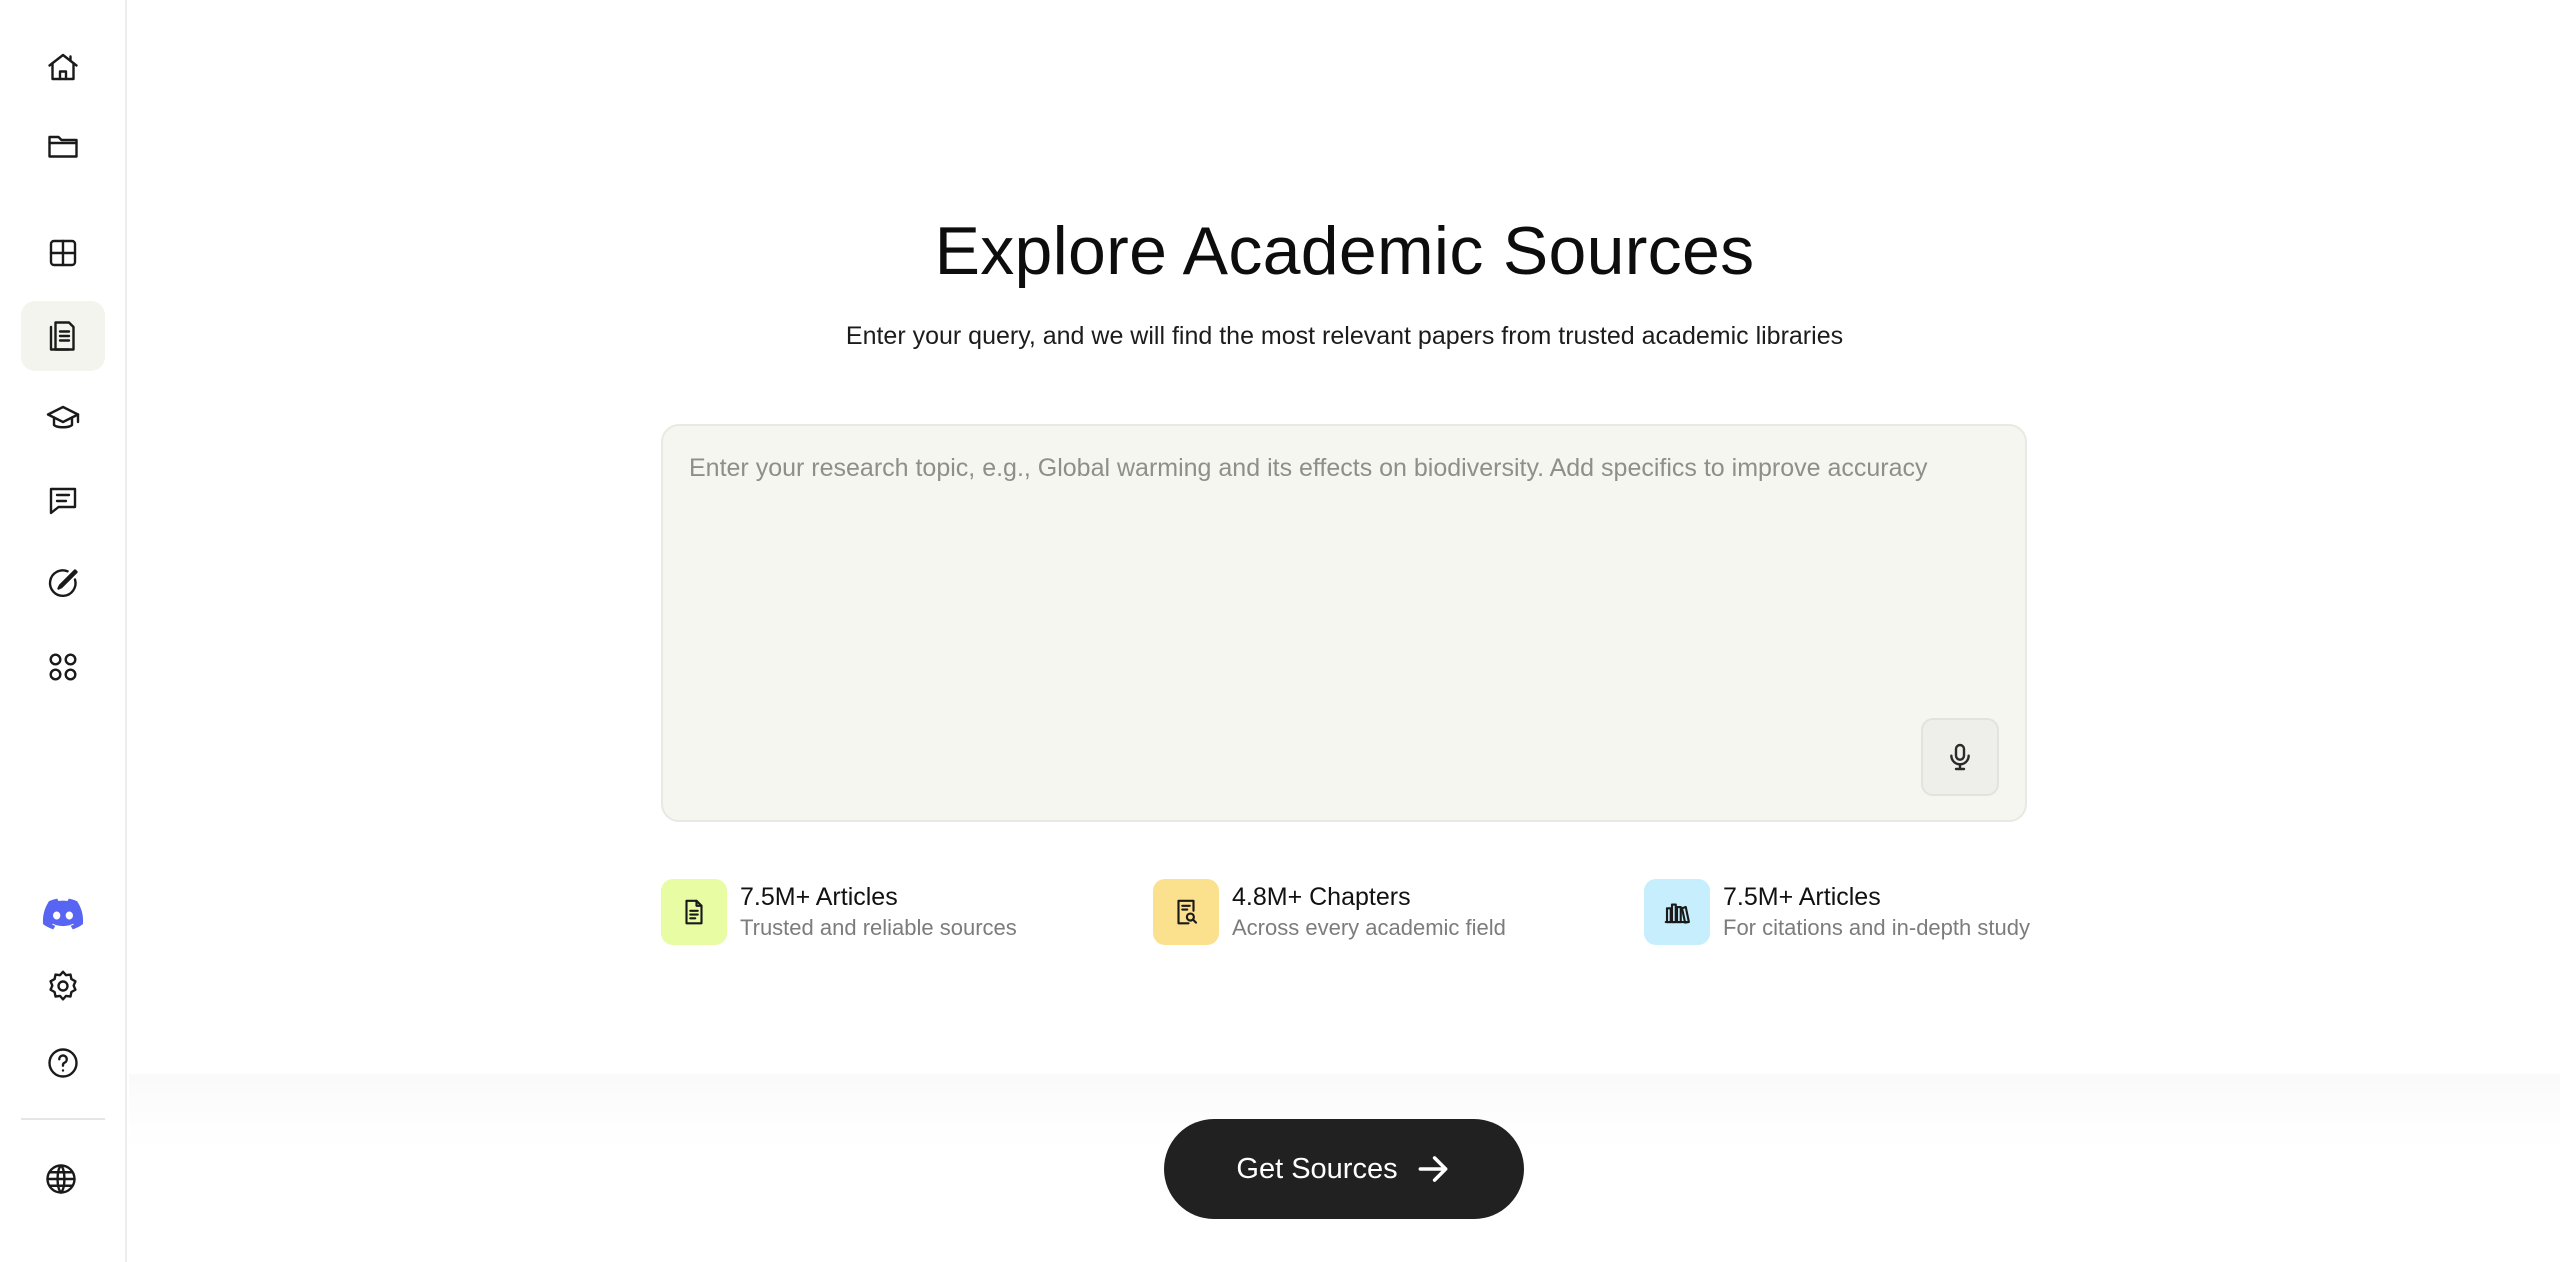 This screenshot has height=1262, width=2560. I want to click on get-sources-button: Get Sources, so click(1344, 1169).